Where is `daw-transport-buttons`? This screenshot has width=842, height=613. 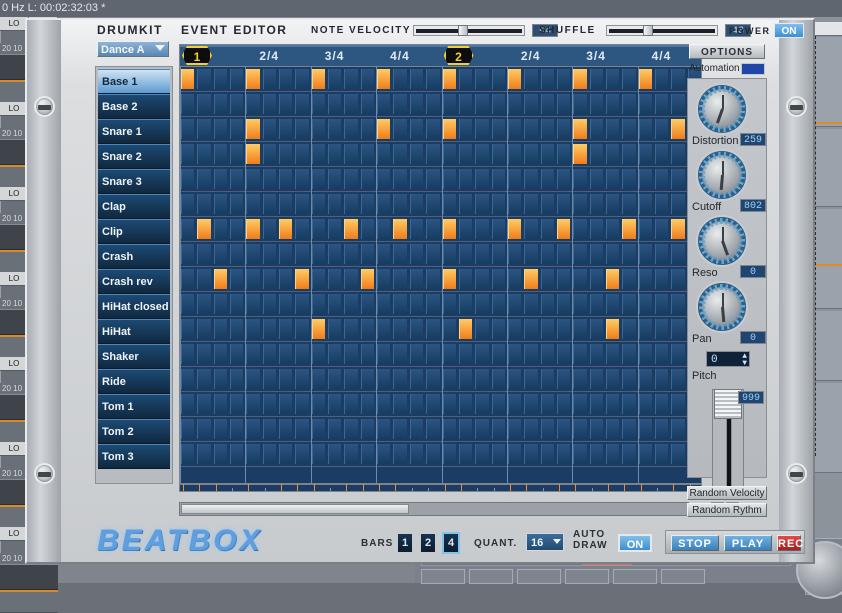 daw-transport-buttons is located at coordinates (563, 576).